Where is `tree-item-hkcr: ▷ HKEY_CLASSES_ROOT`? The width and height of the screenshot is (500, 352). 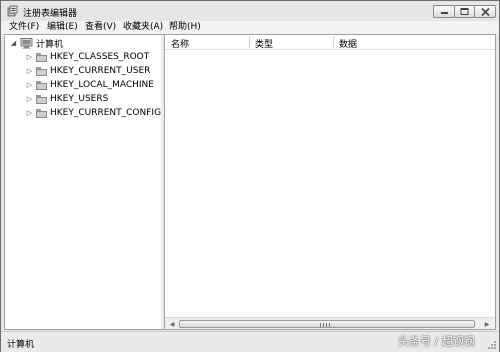 tree-item-hkcr: ▷ HKEY_CLASSES_ROOT is located at coordinates (87, 57).